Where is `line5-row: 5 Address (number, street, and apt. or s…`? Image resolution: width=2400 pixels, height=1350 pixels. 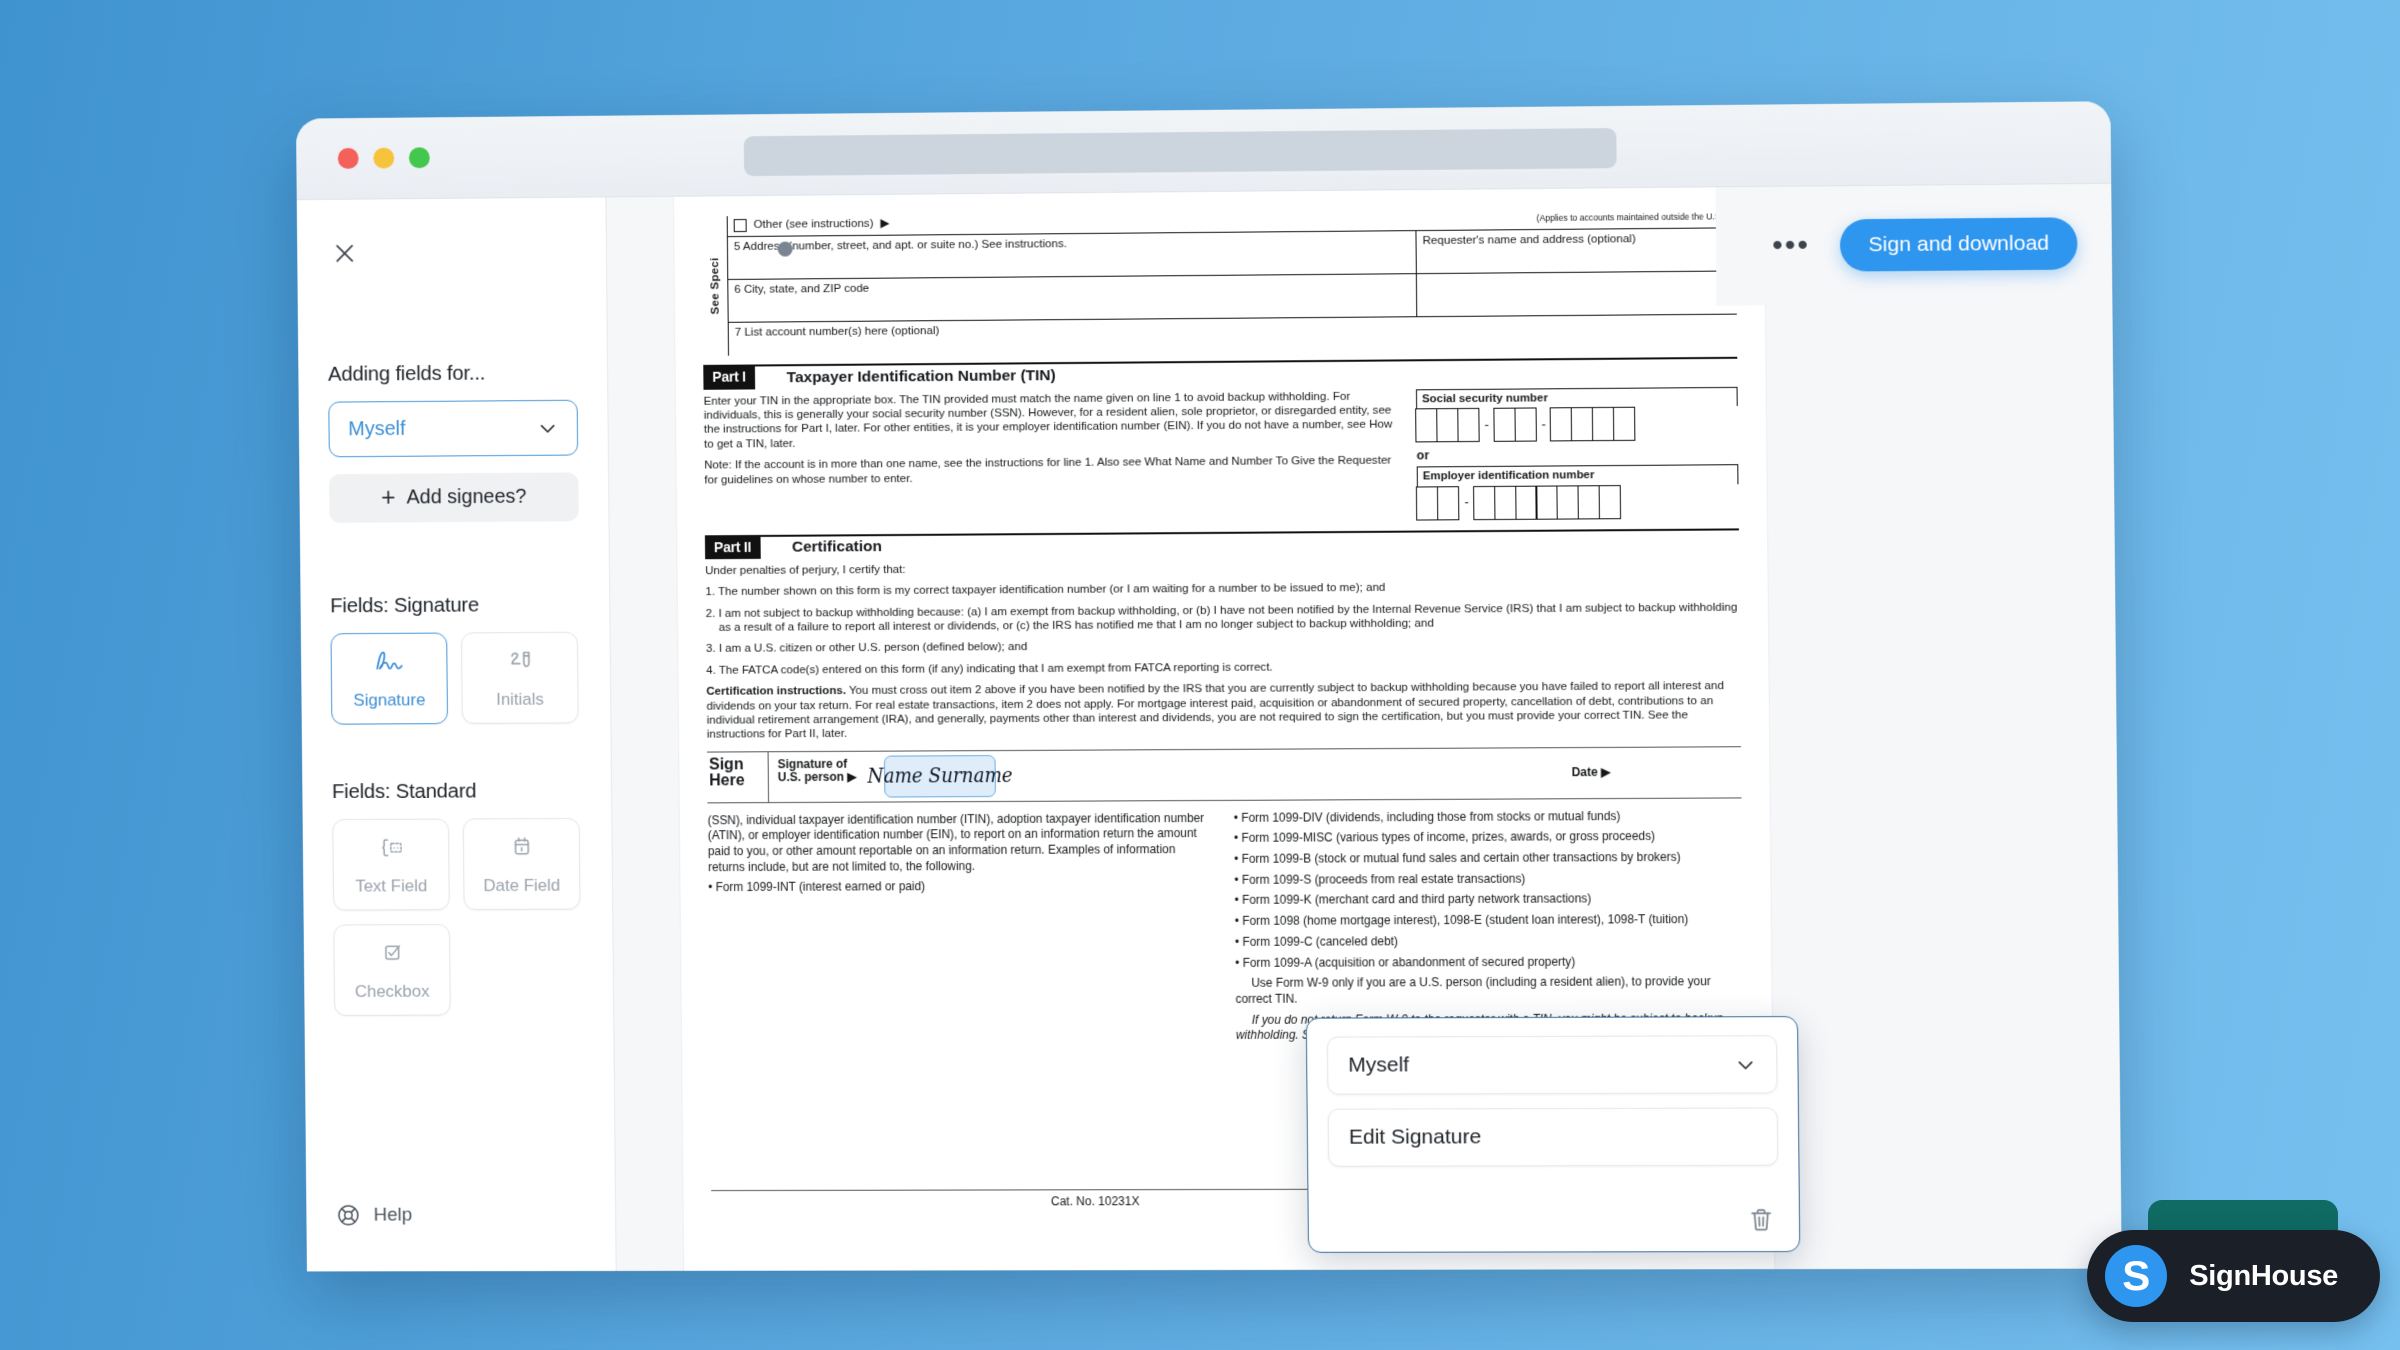 line5-row: 5 Address (number, street, and apt. or s… is located at coordinates (1232, 253).